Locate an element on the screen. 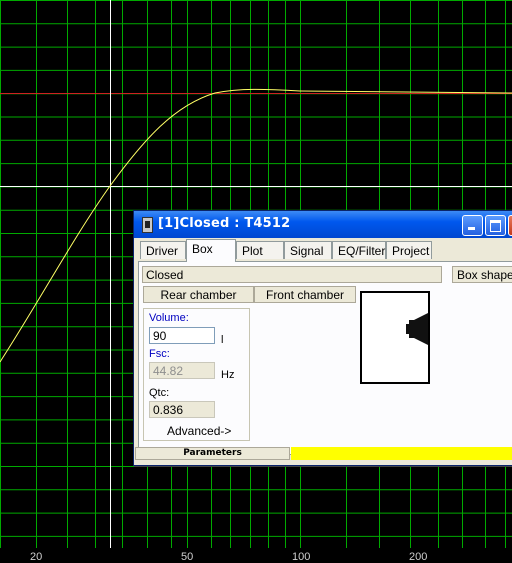 This screenshot has width=512, height=563. tab-project: Project is located at coordinates (409, 250).